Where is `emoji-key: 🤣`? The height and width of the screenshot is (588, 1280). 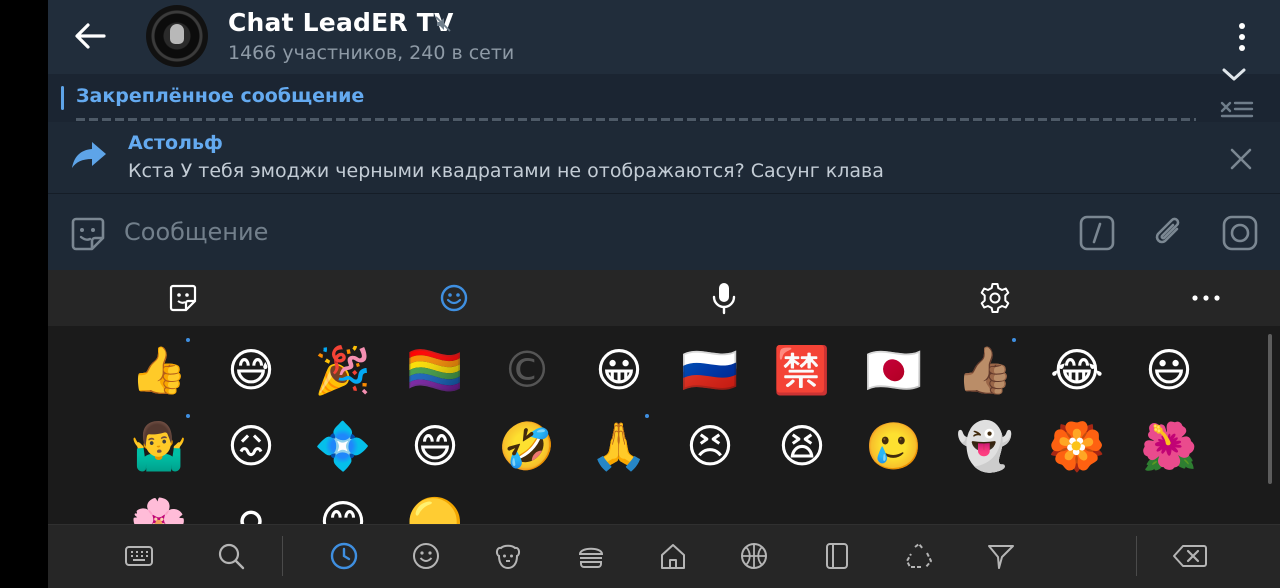
emoji-key: 🤣 is located at coordinates (527, 446).